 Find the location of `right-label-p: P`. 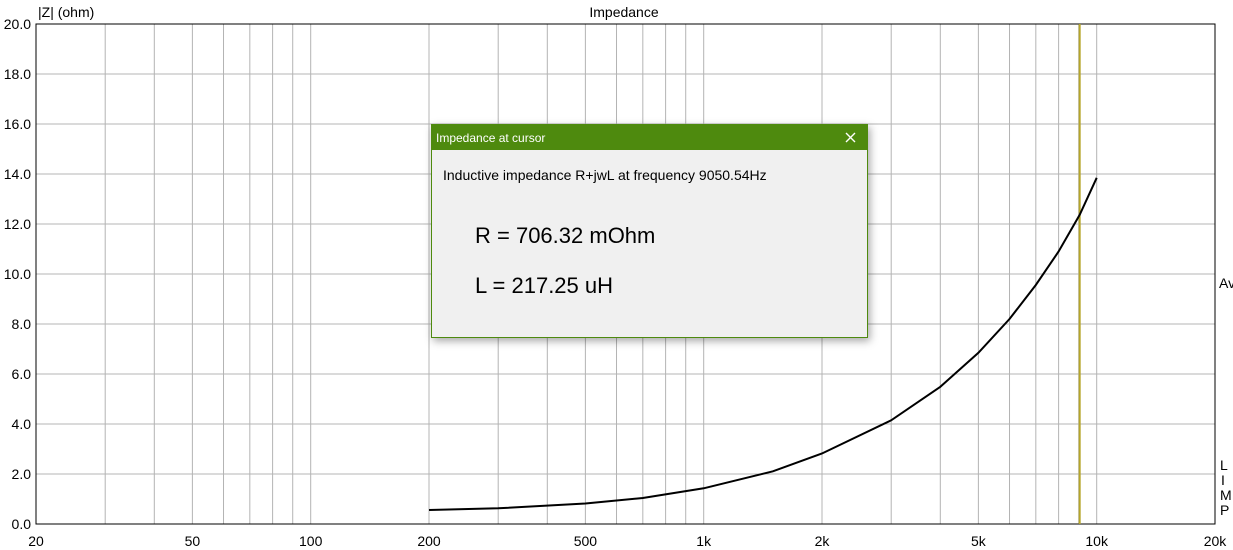

right-label-p: P is located at coordinates (1224, 510).